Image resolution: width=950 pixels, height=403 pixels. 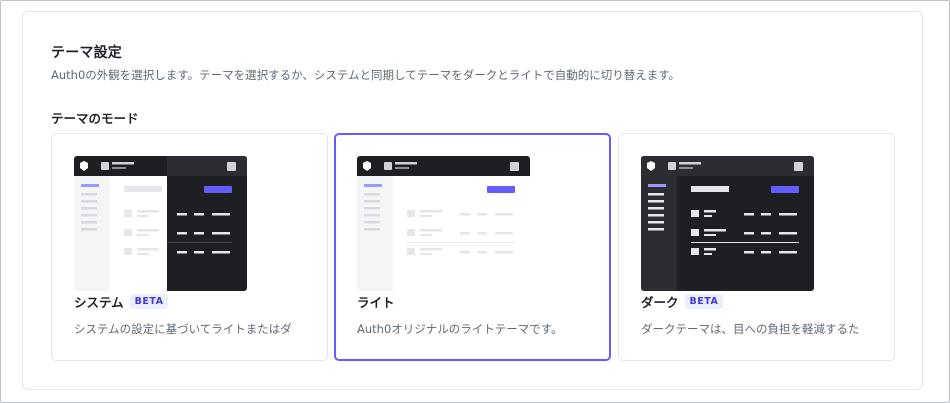 I want to click on theme-mode-label: テーマのモード, so click(x=95, y=118).